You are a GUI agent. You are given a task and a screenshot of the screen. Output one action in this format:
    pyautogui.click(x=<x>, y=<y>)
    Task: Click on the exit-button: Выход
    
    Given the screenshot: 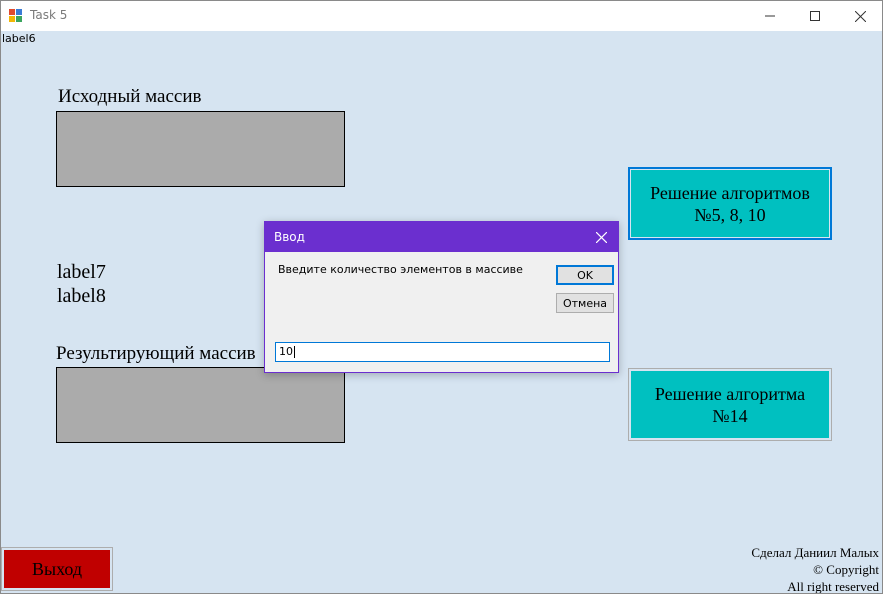 What is the action you would take?
    pyautogui.click(x=57, y=569)
    